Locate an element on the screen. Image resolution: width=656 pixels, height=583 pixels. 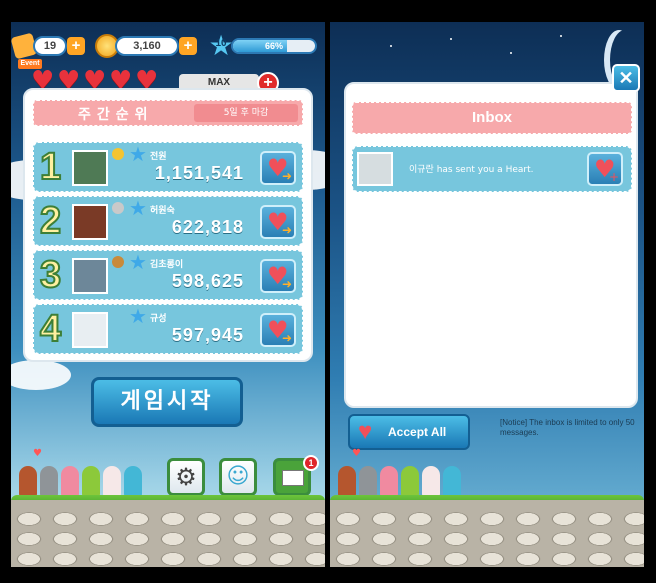
accept-all-button: ♥ Accept All is located at coordinates (409, 432).